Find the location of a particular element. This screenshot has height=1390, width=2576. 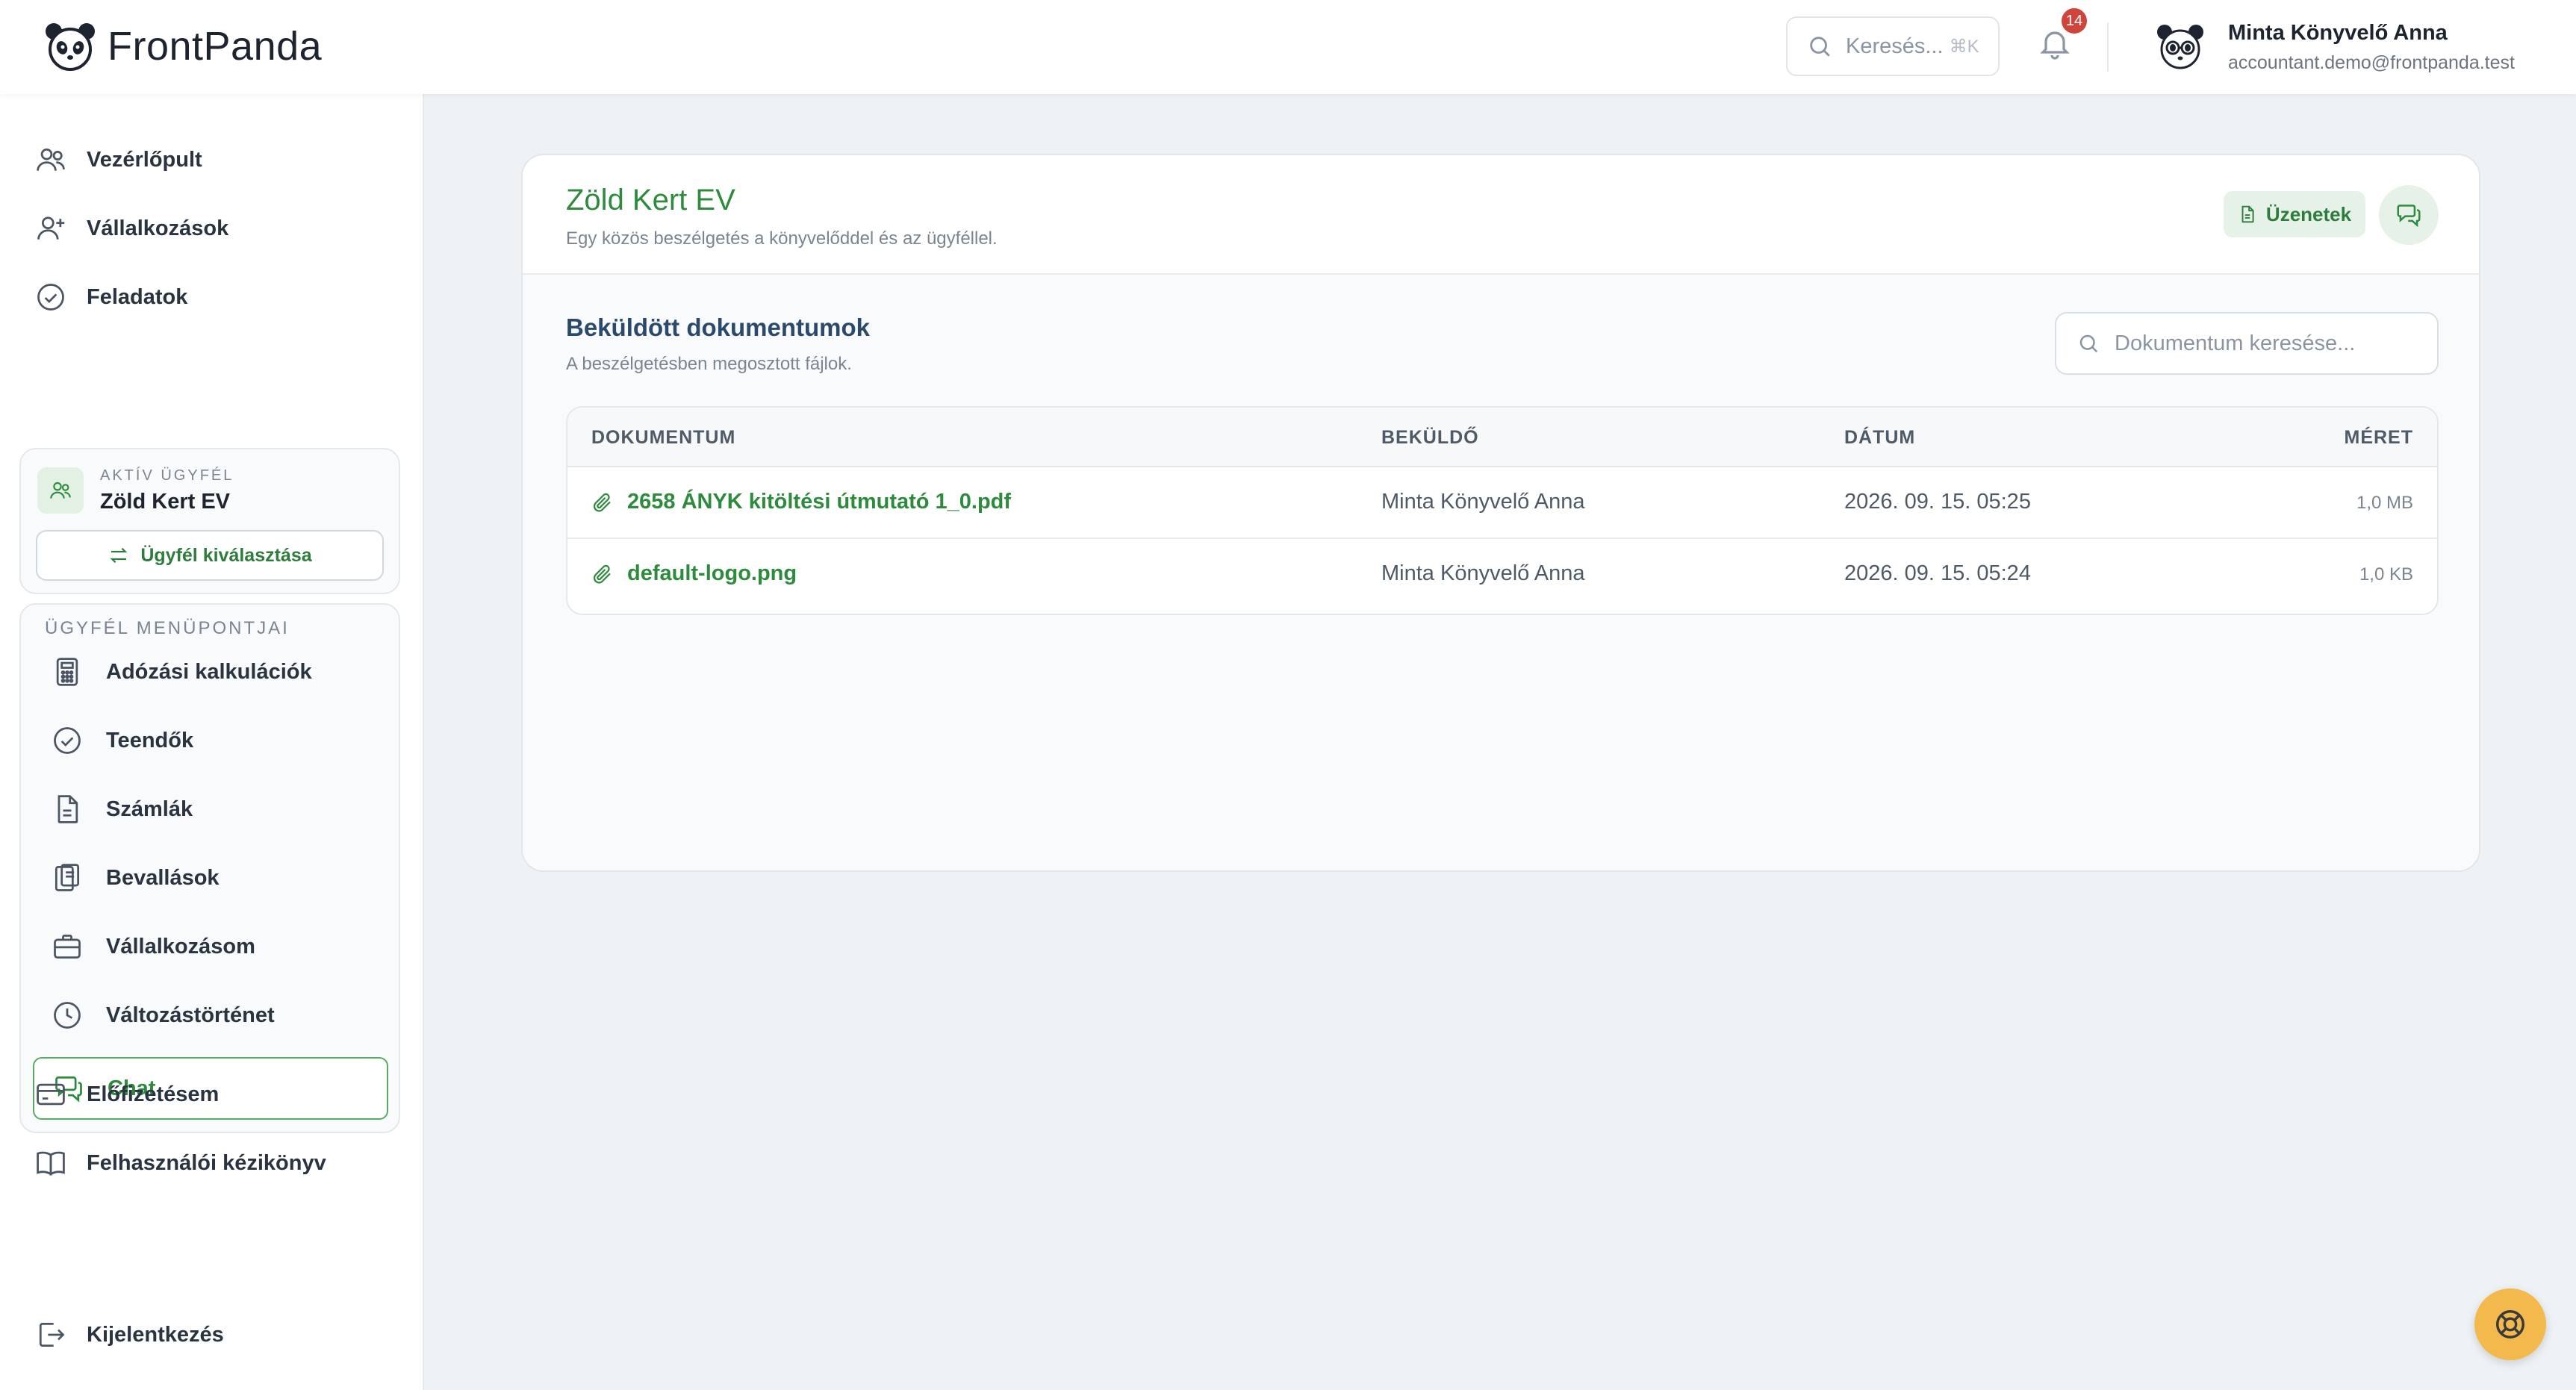

document-date: 2026. 09. 15. 05:25 is located at coordinates (1937, 502).